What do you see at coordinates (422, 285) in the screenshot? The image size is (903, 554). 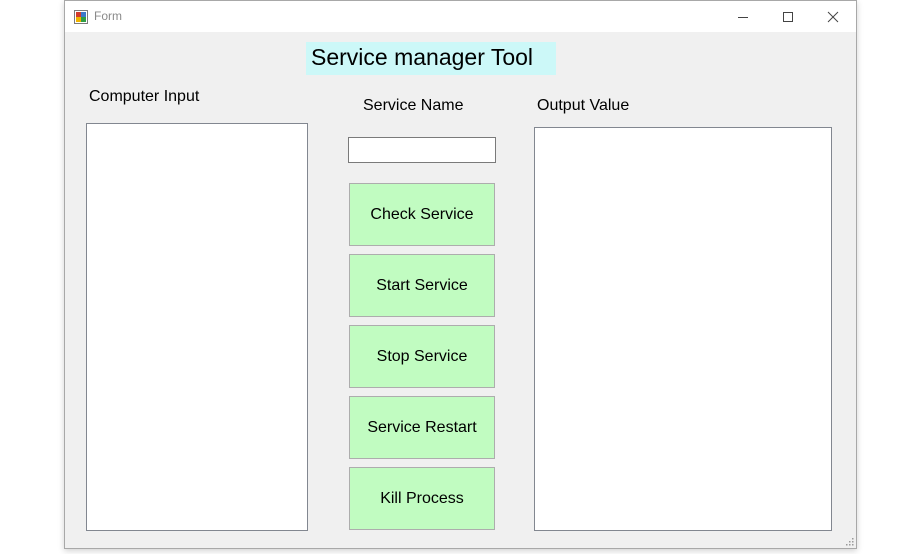 I see `start-service-button: Start Service` at bounding box center [422, 285].